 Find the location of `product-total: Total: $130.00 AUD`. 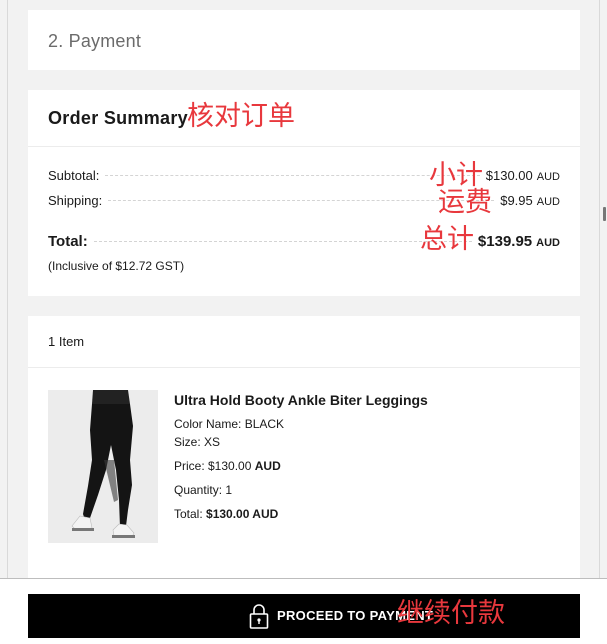

product-total: Total: $130.00 AUD is located at coordinates (226, 514).